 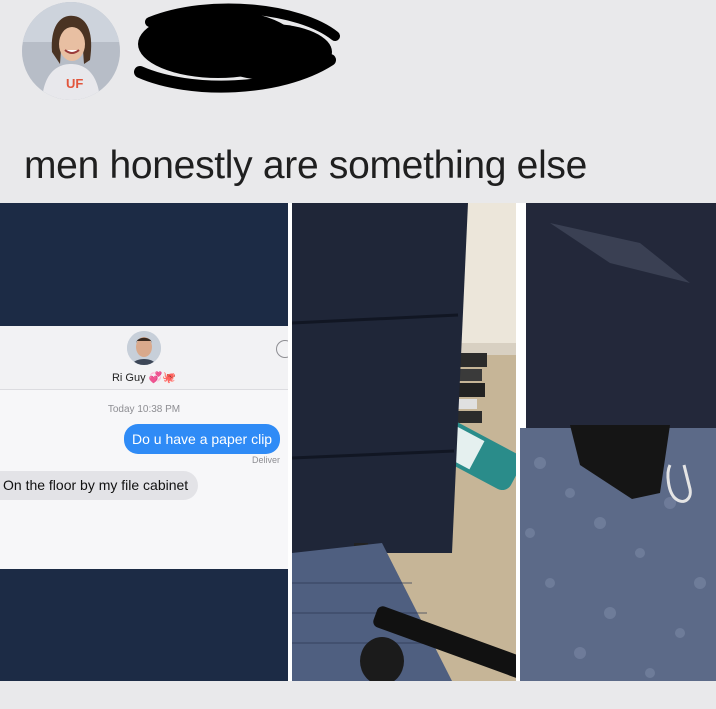 I want to click on conversation-header: Ri Guy 💞🐙, so click(x=144, y=358).